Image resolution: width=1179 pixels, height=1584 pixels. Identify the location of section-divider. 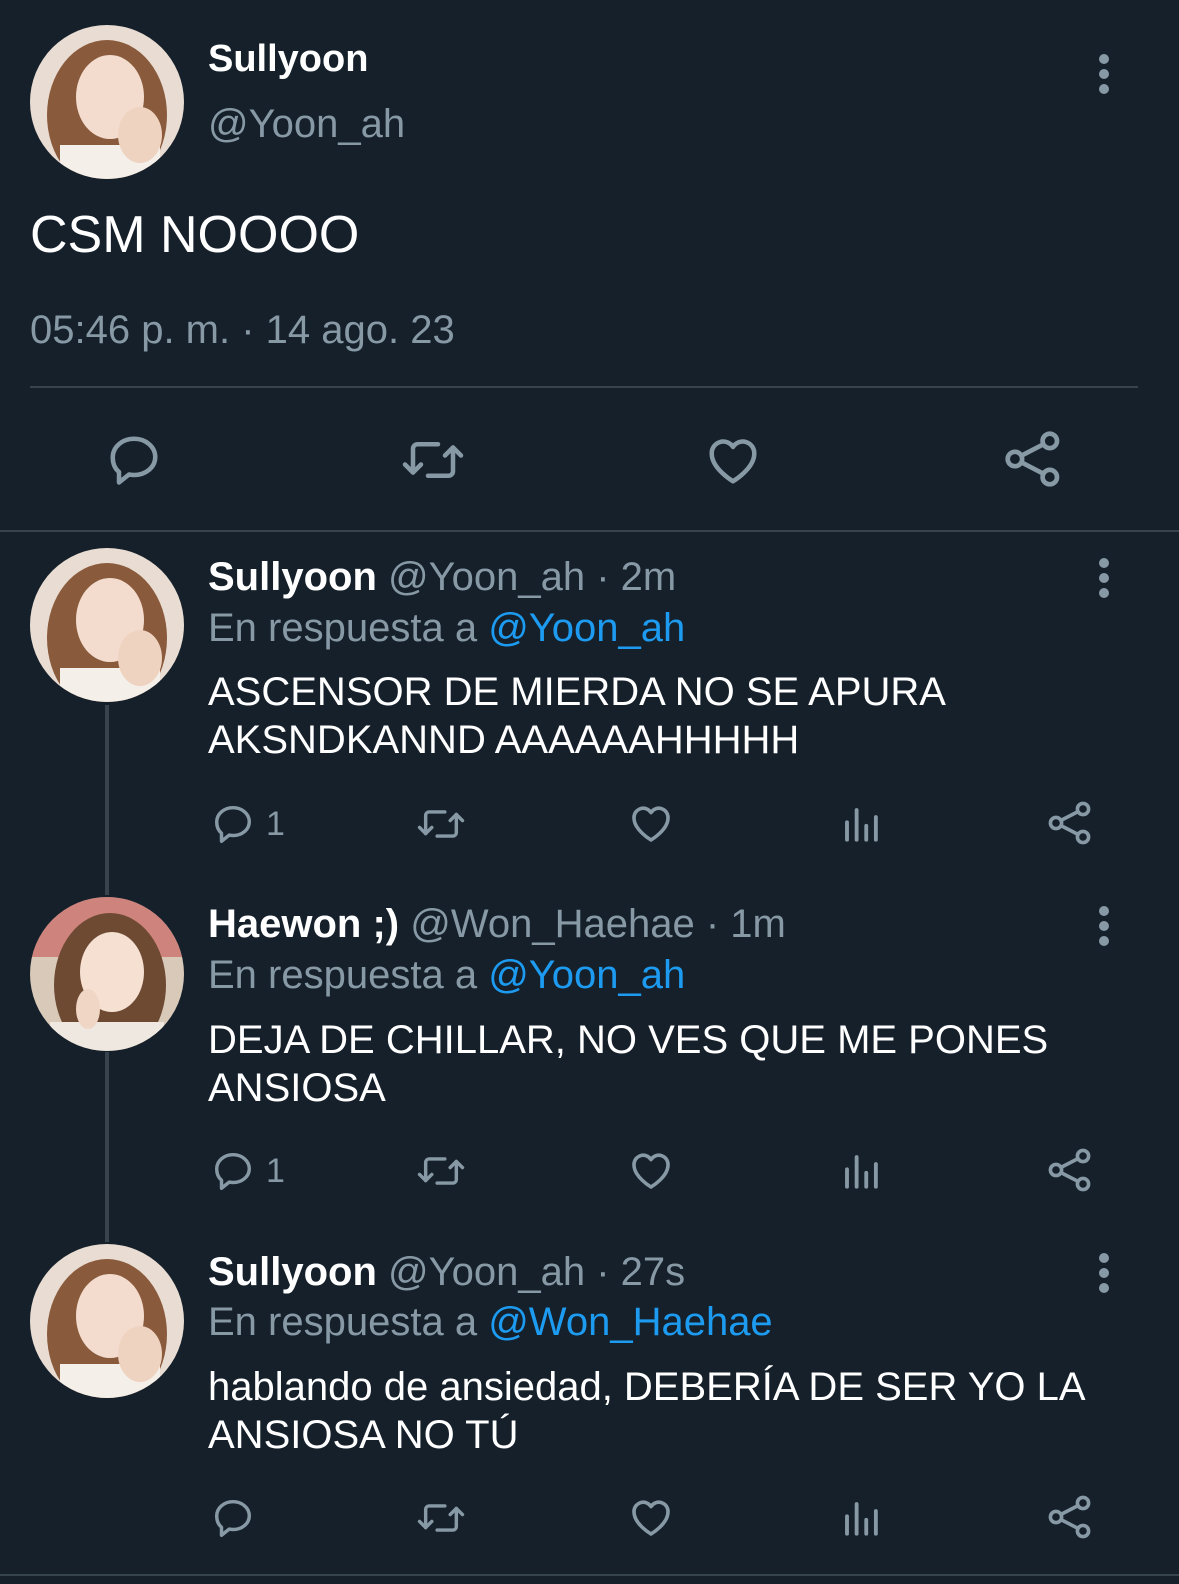
(589, 531).